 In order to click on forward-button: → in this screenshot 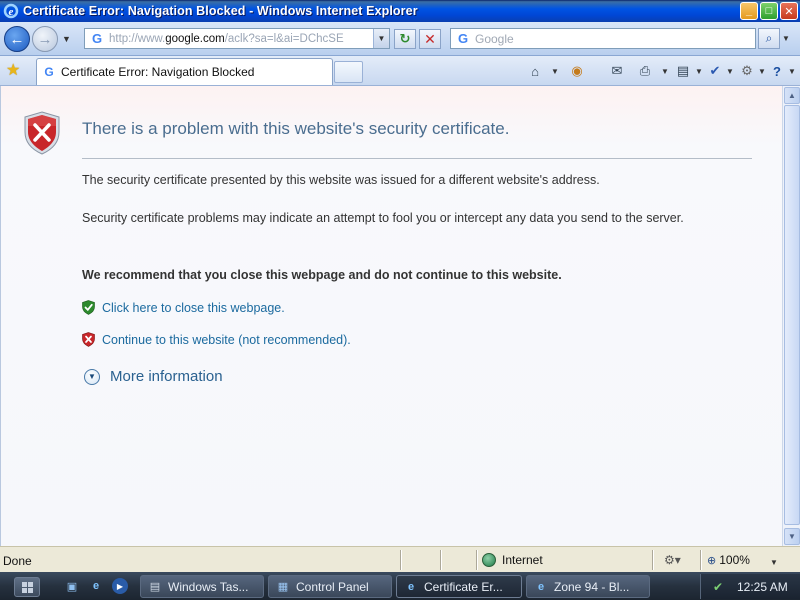, I will do `click(45, 39)`.